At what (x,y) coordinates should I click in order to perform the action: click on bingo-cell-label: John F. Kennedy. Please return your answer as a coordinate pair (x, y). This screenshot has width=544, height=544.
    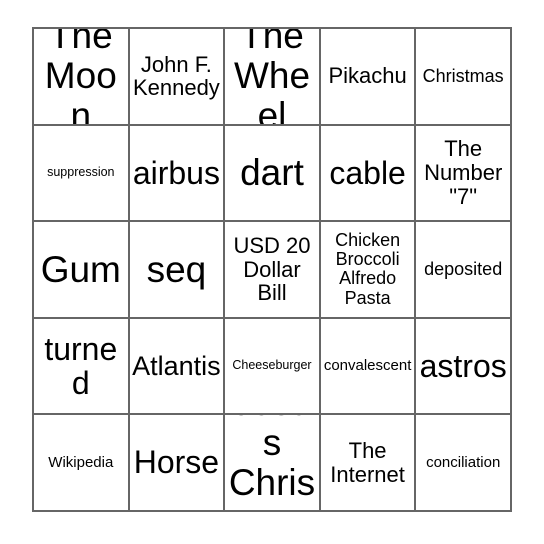
    Looking at the image, I should click on (176, 76).